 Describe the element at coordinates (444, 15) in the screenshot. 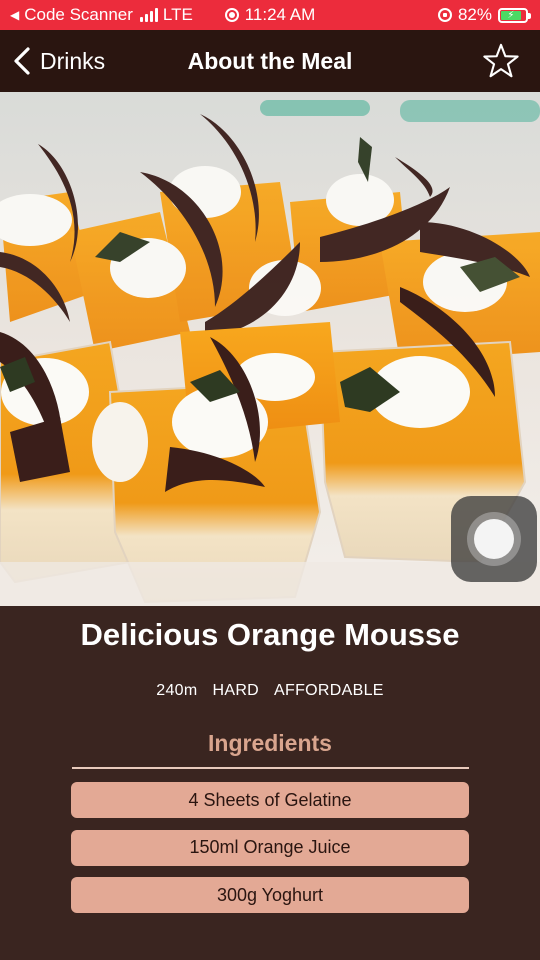

I see `orientation-lock-icon` at that location.